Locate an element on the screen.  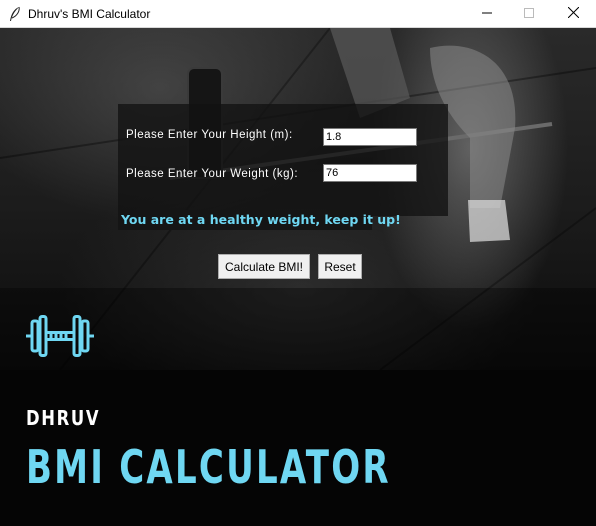
app-heading: BMI CALCULATOR is located at coordinates (208, 467).